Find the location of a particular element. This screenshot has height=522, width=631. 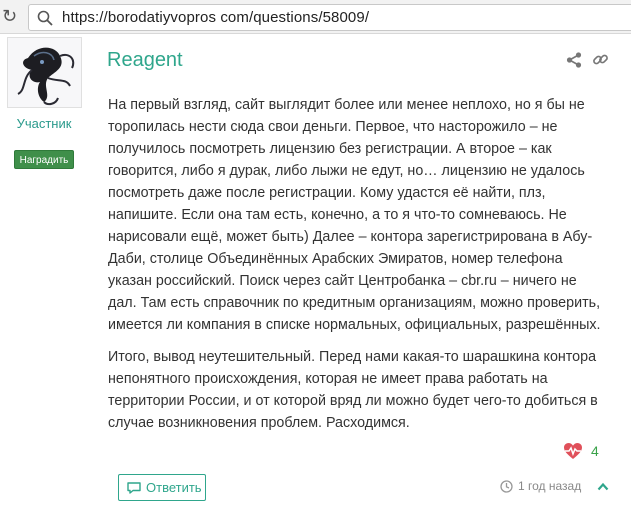

author-name: Reagent is located at coordinates (145, 60).